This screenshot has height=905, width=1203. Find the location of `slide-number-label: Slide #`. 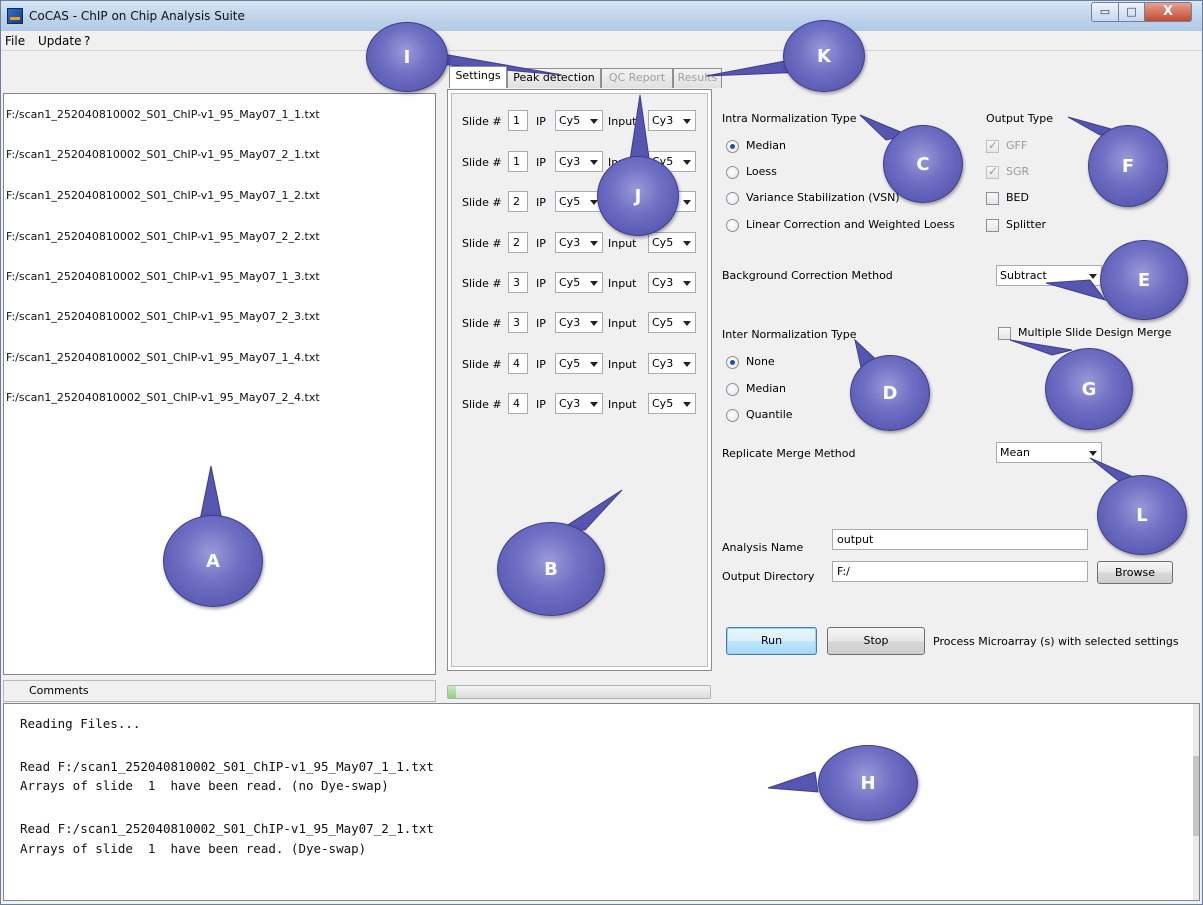

slide-number-label: Slide # is located at coordinates (482, 283).